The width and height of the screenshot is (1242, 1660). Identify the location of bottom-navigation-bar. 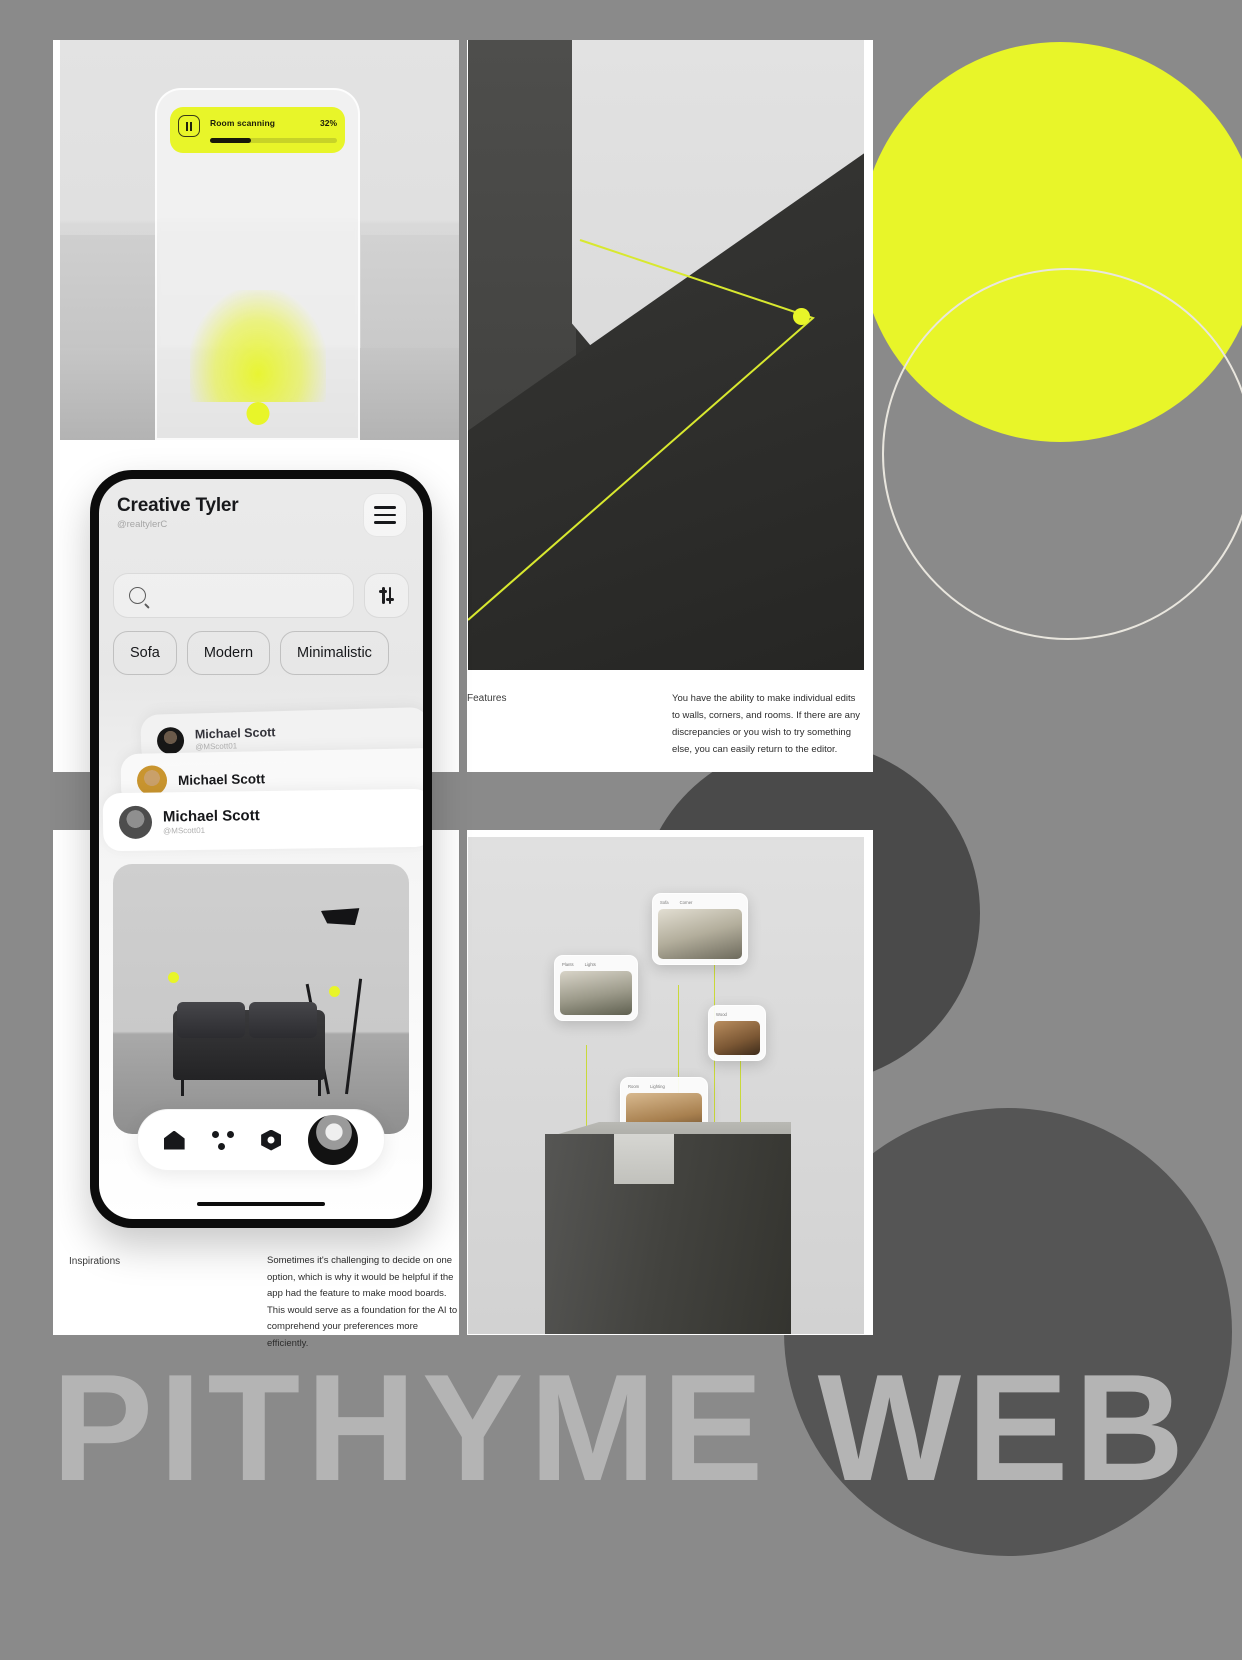
(261, 1140).